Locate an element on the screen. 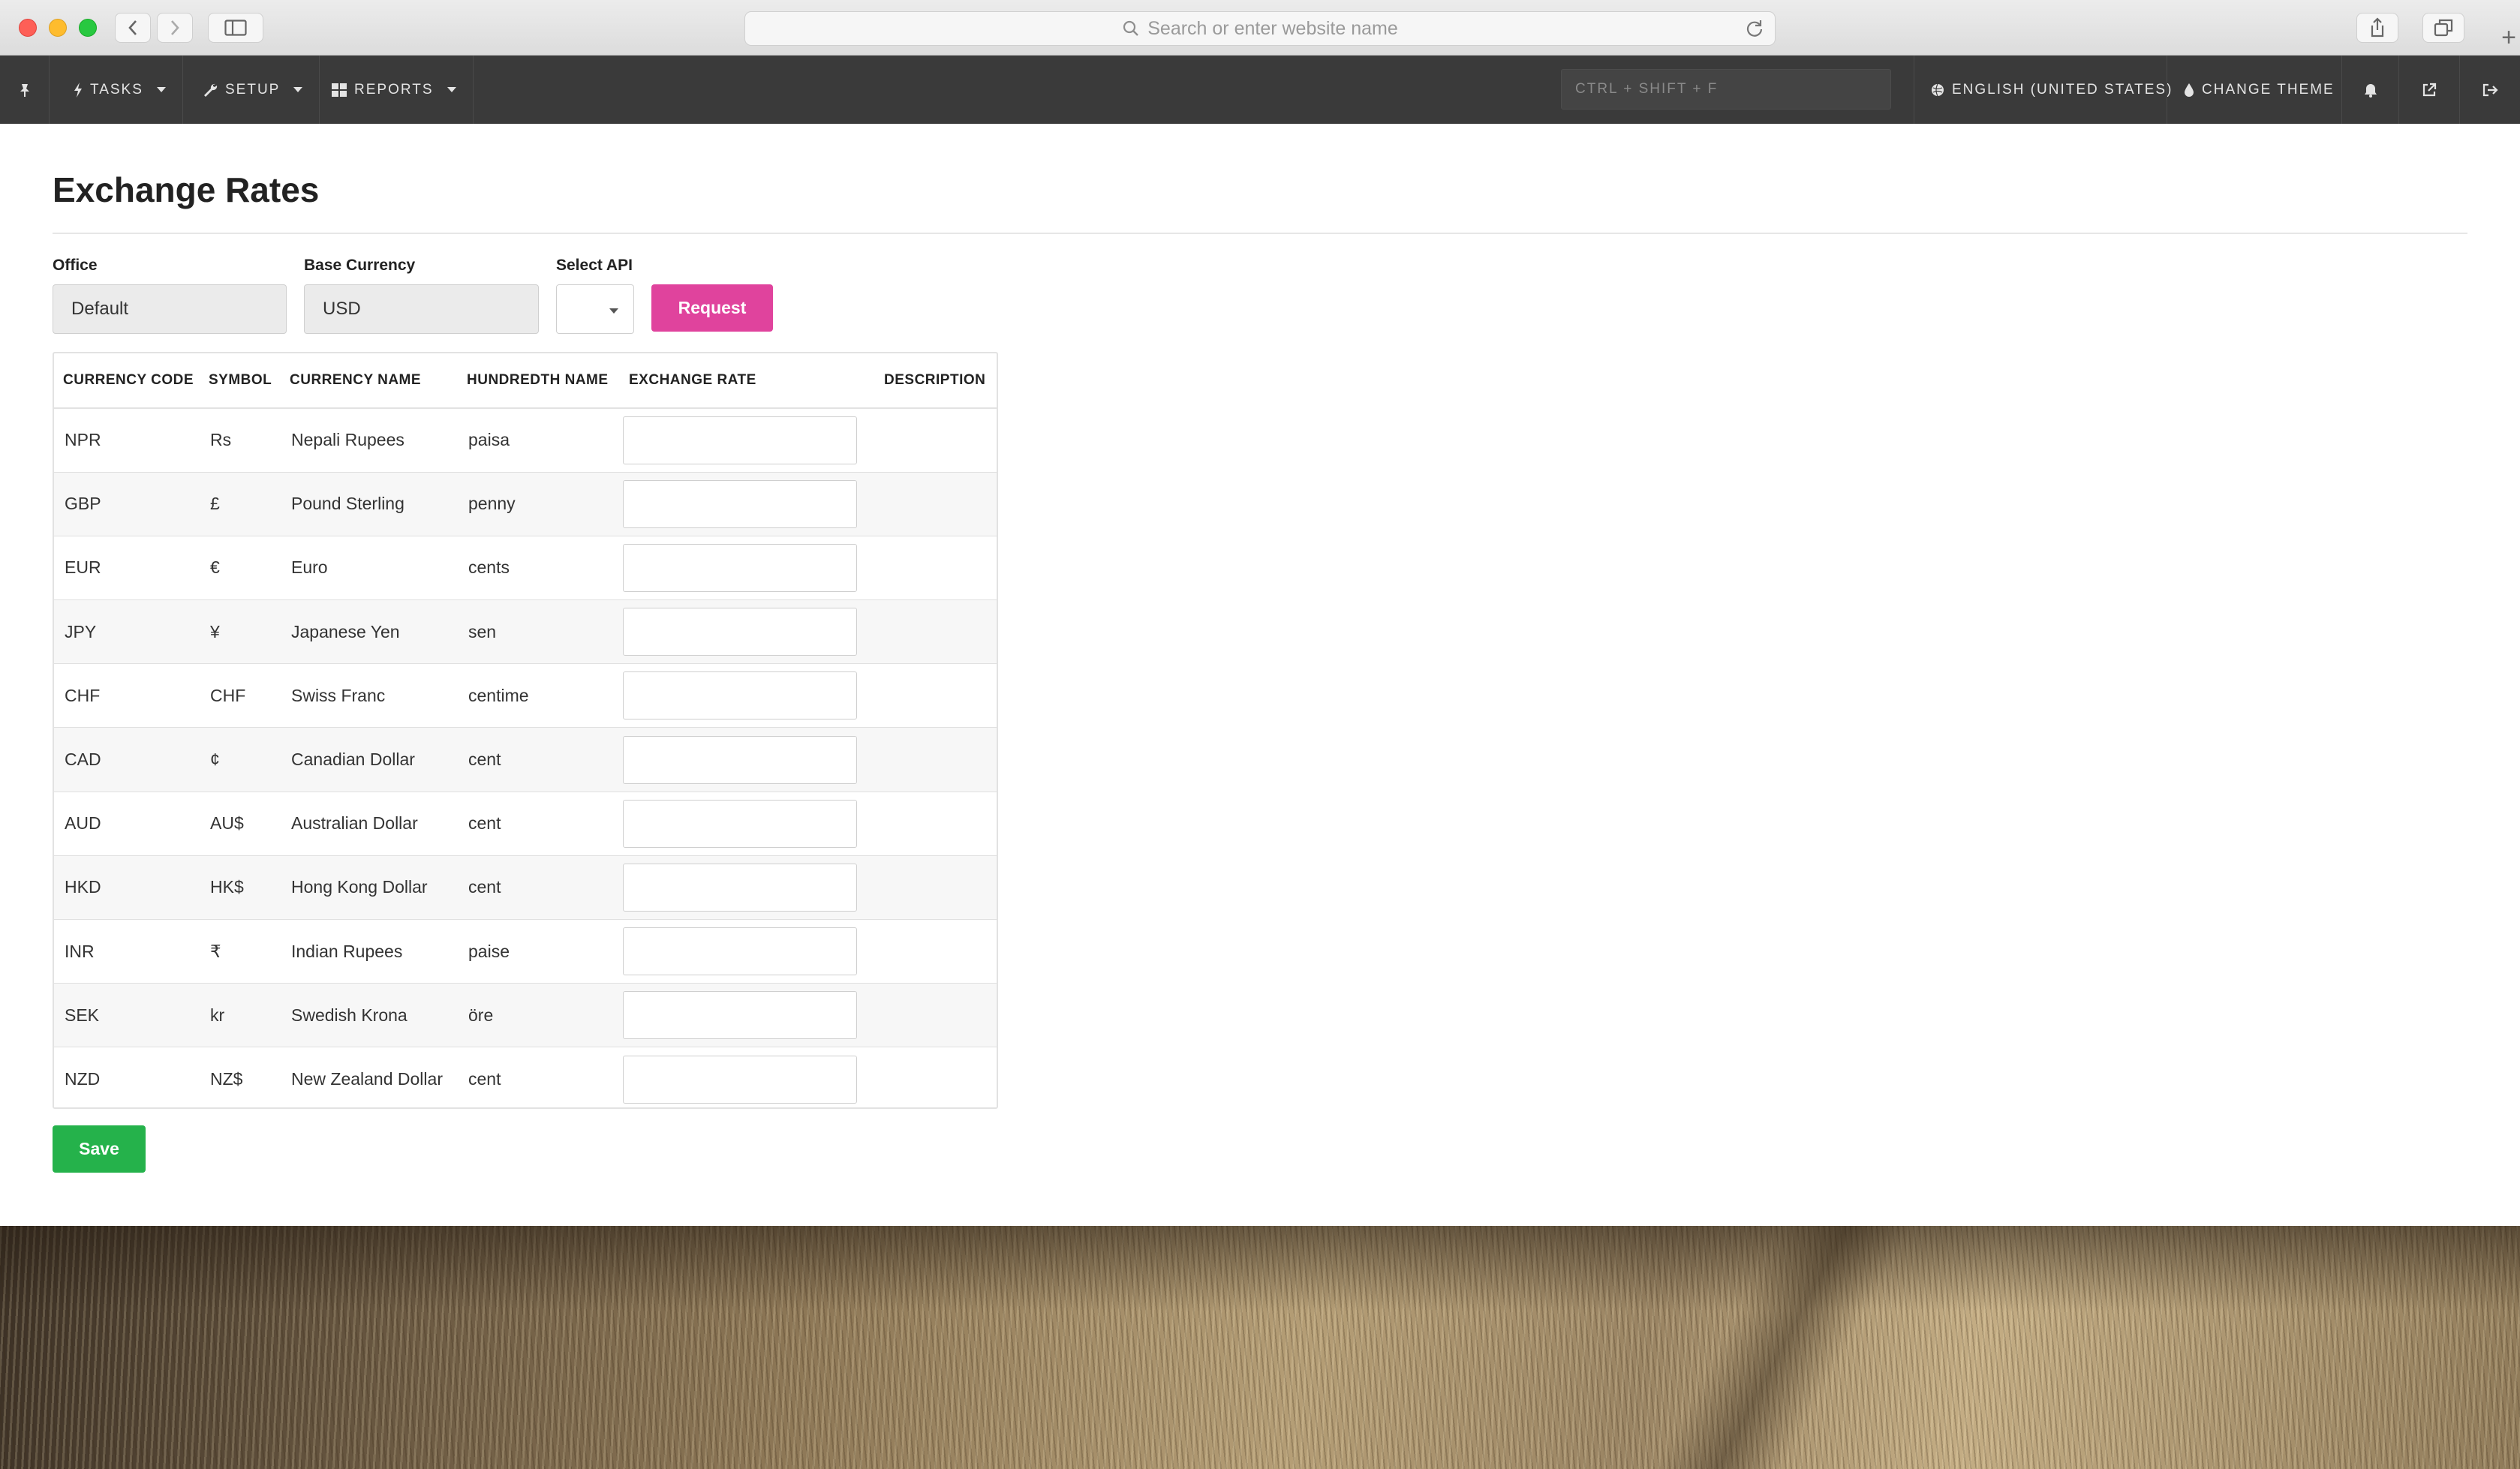 This screenshot has height=1469, width=2520. sidebar-toggle-button is located at coordinates (235, 28).